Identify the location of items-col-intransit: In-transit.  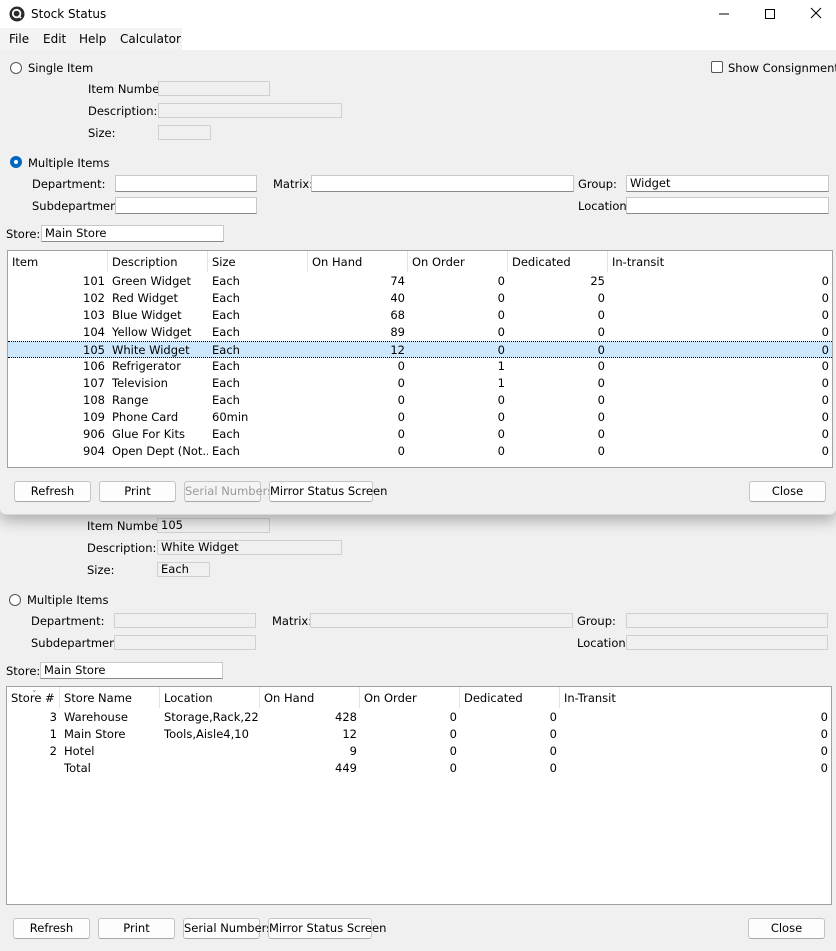
(720, 261).